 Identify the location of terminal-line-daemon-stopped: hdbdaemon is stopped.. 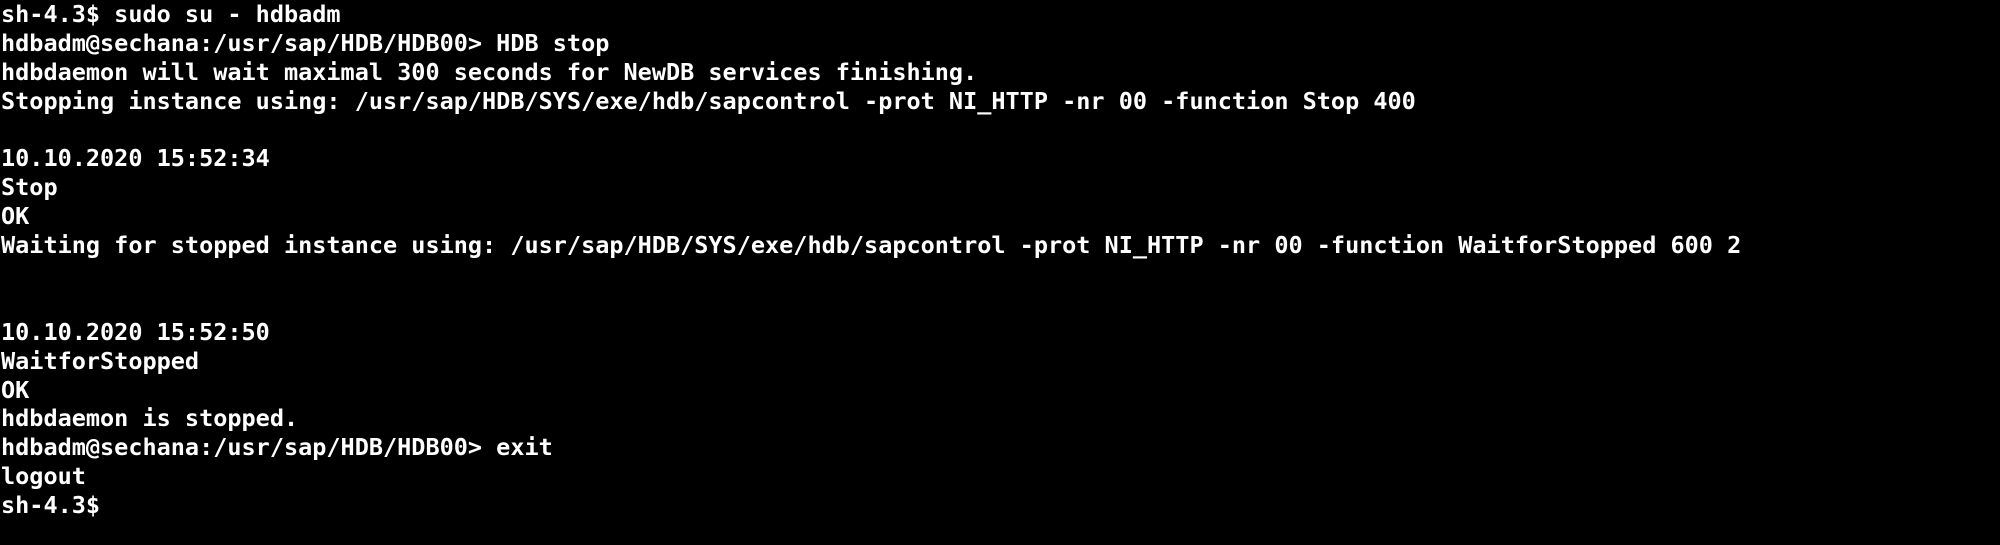
(150, 418).